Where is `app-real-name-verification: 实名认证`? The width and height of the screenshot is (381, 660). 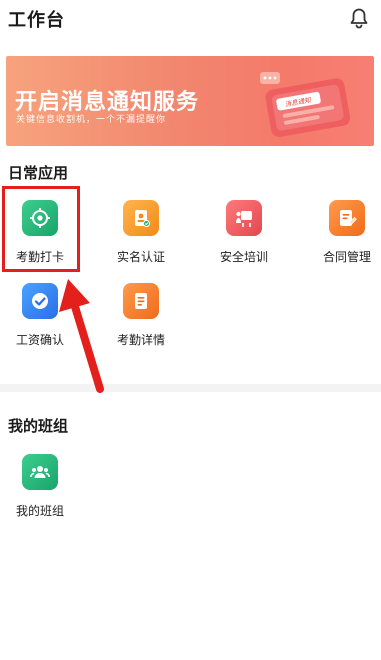
app-real-name-verification: 实名认证 is located at coordinates (141, 238).